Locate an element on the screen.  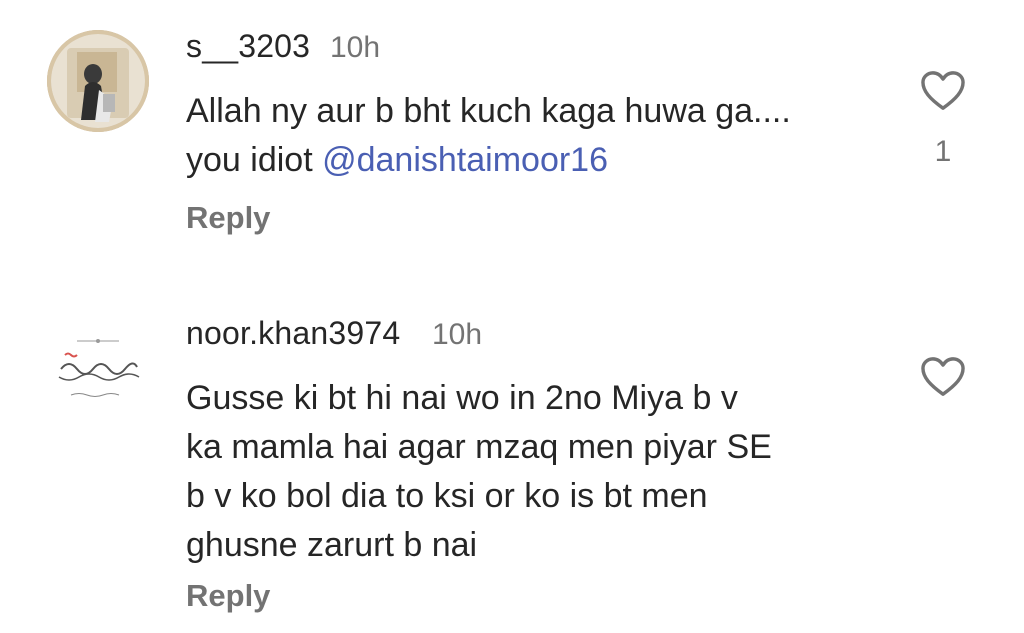
comment-username: s__3203 is located at coordinates (248, 46).